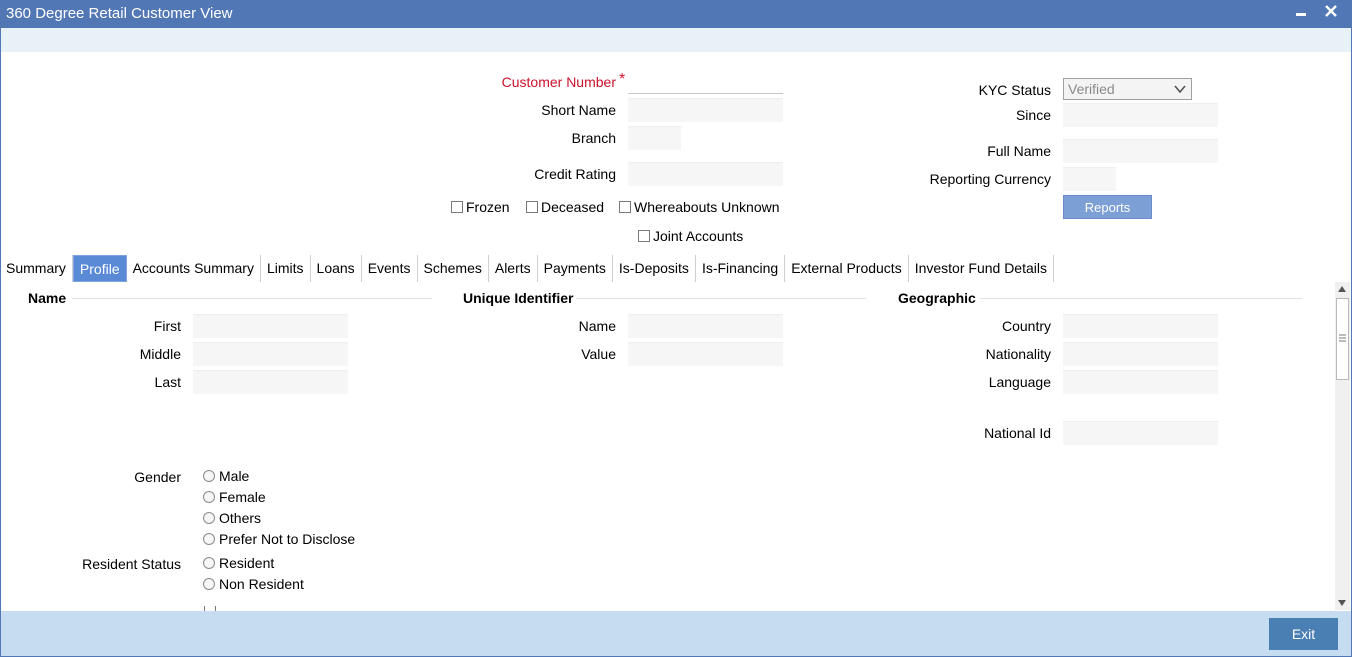 Image resolution: width=1352 pixels, height=657 pixels. I want to click on minimize-icon, so click(1301, 12).